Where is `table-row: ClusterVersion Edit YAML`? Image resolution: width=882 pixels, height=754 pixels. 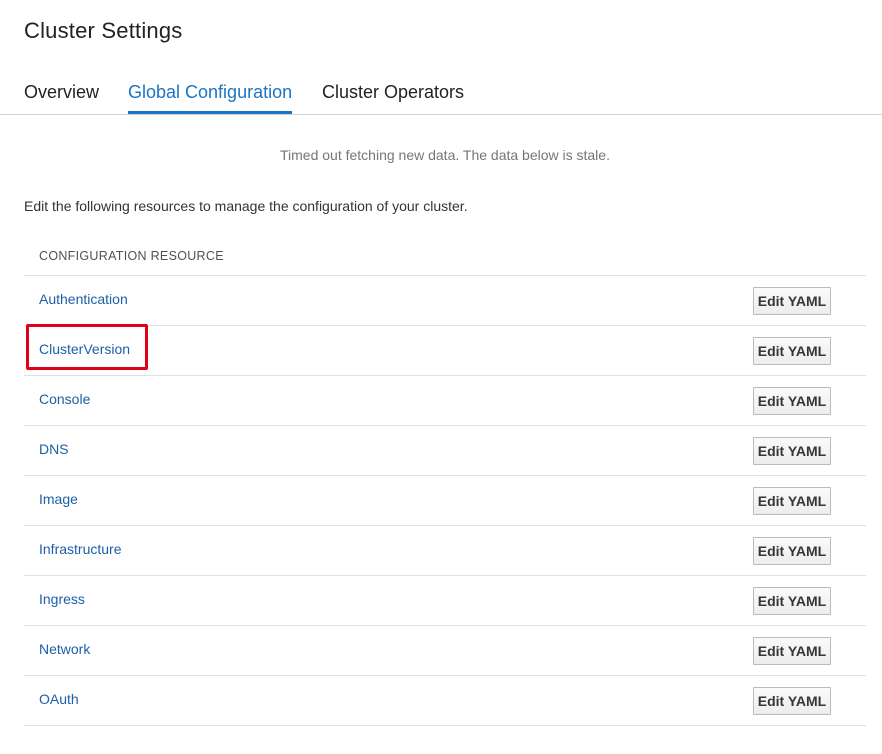
table-row: ClusterVersion Edit YAML is located at coordinates (445, 351).